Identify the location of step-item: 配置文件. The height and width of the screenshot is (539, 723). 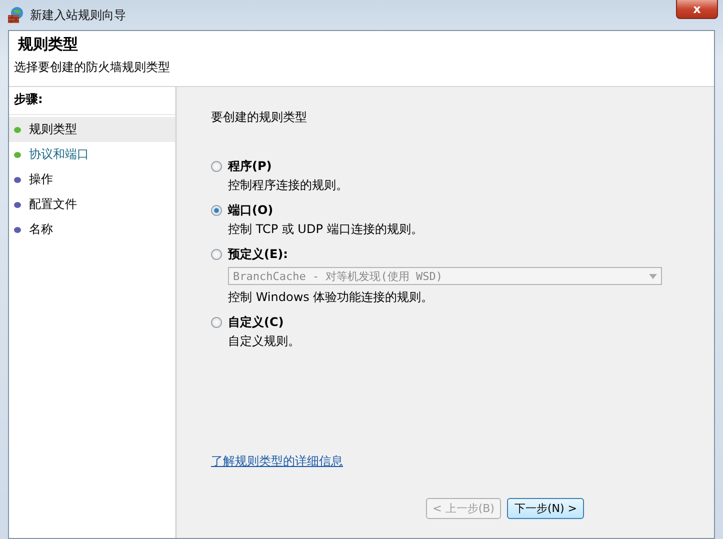
(92, 204).